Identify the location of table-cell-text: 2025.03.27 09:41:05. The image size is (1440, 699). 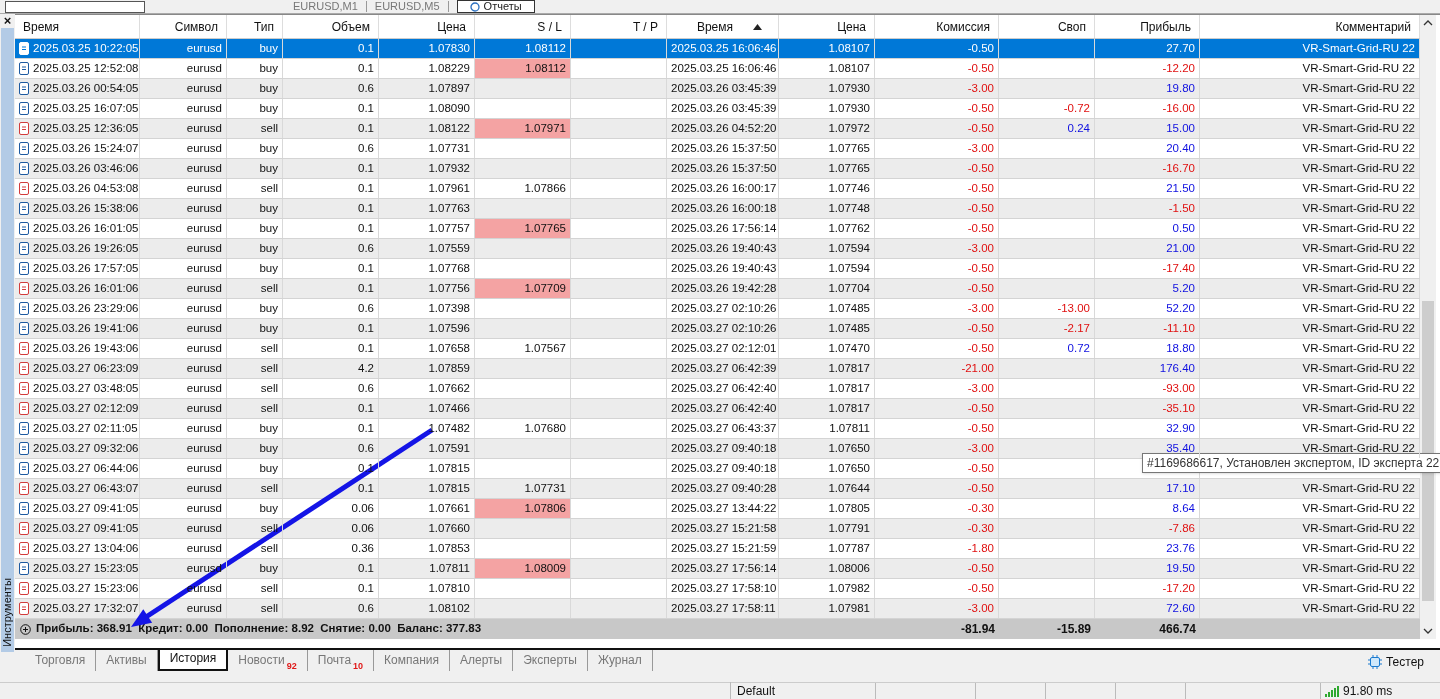
(86, 528).